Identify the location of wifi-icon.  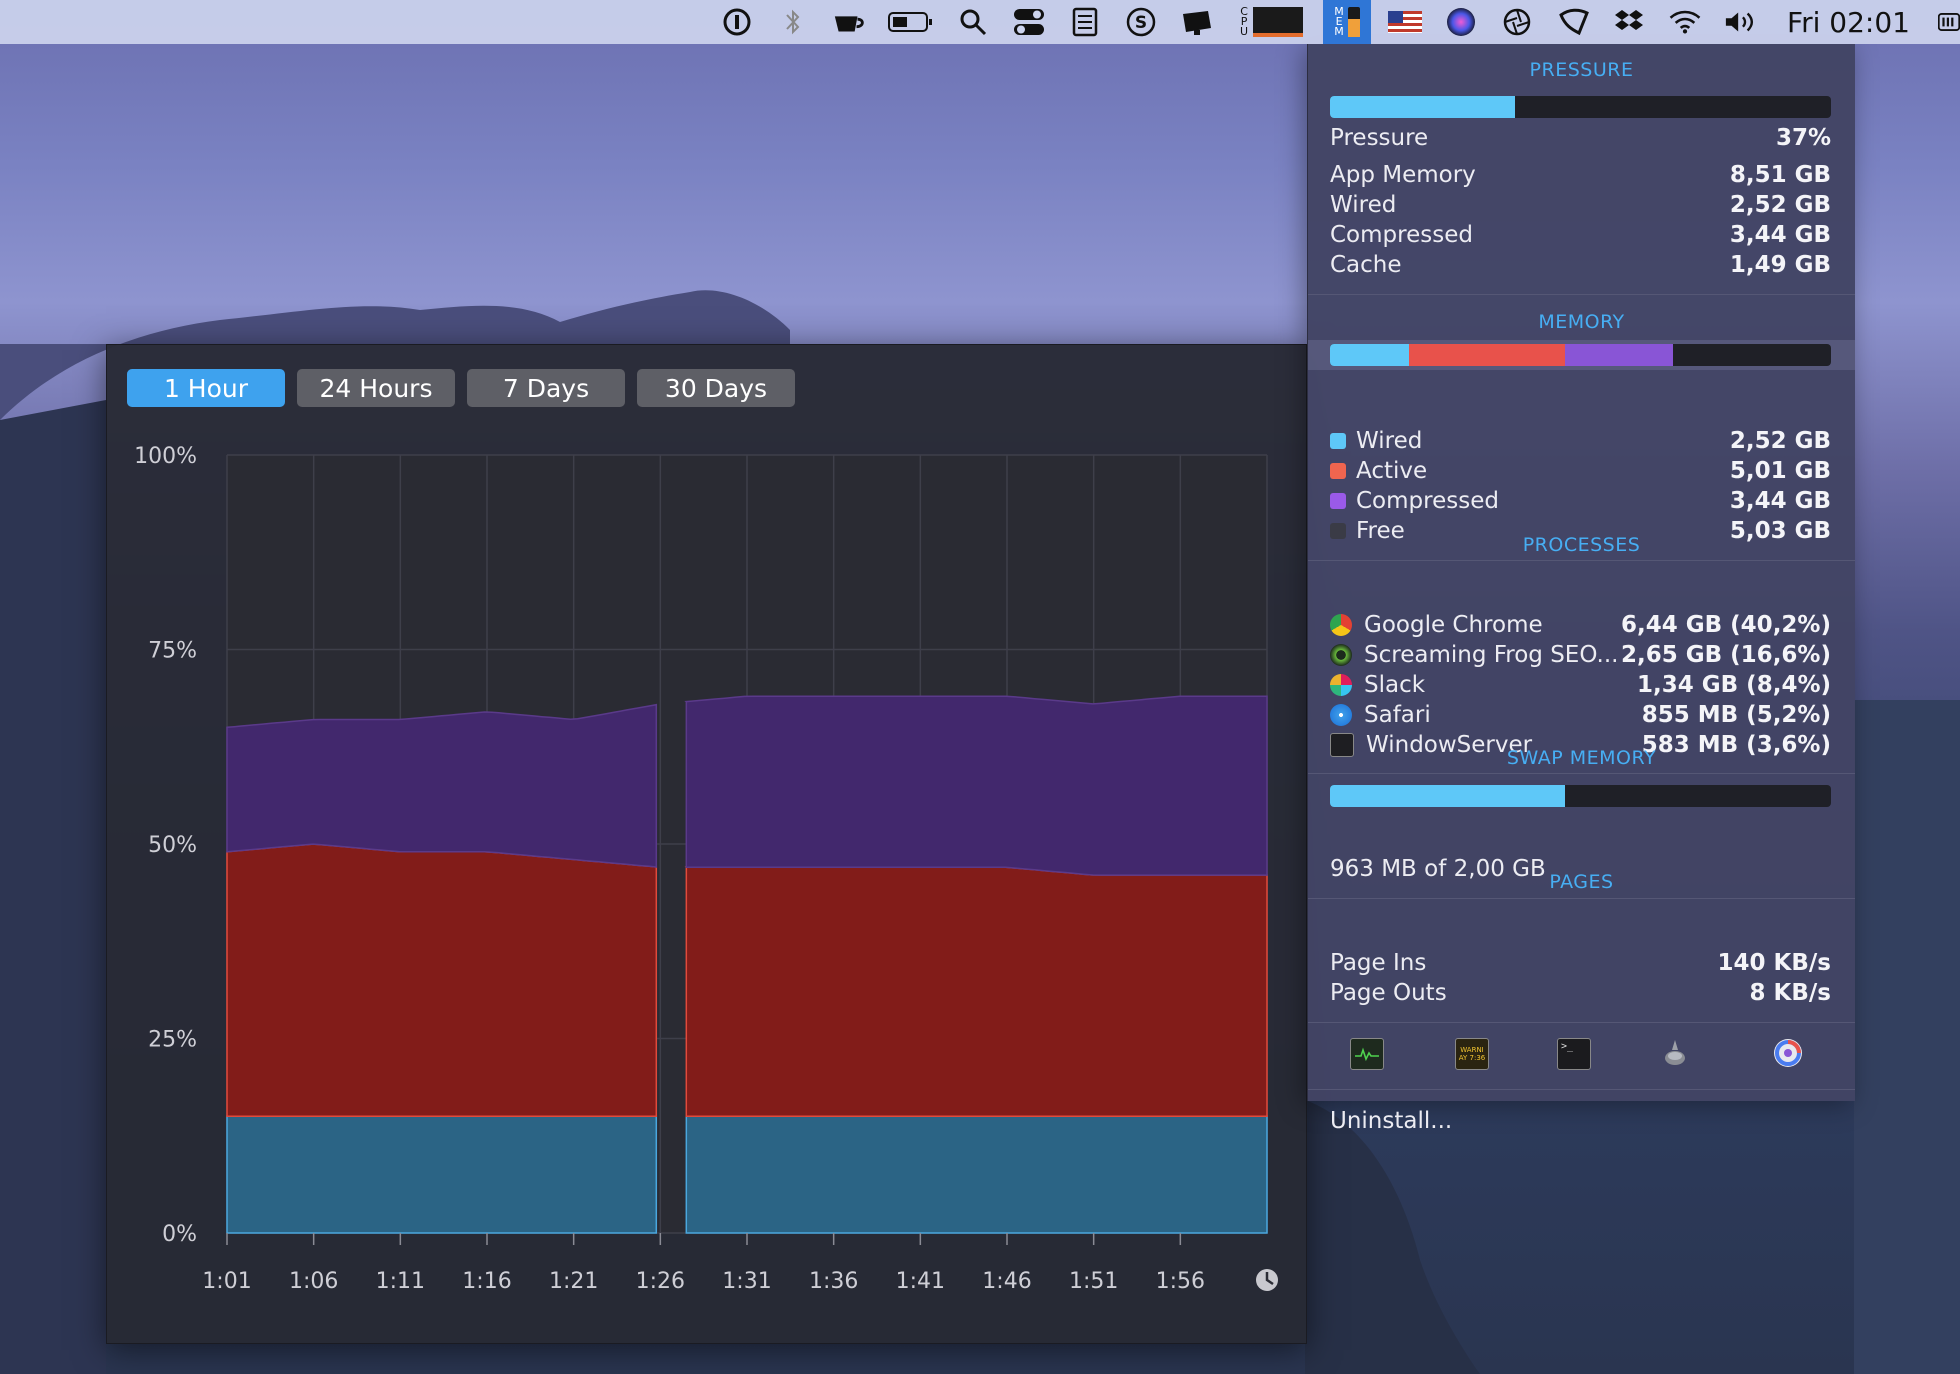
(1685, 22).